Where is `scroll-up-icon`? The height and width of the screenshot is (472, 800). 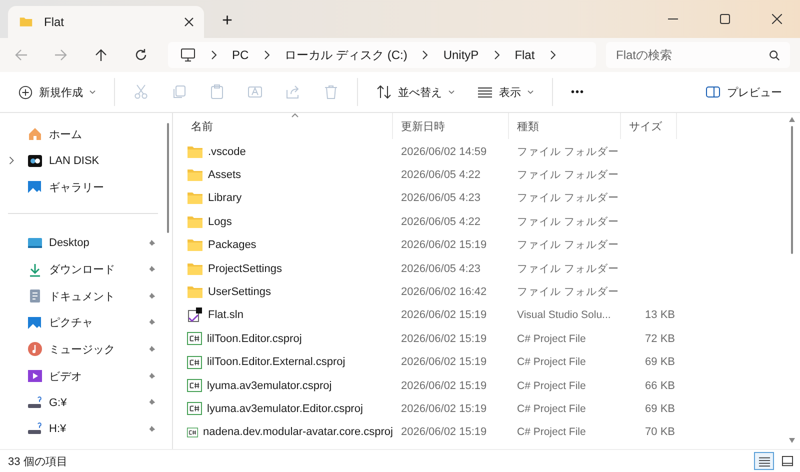
scroll-up-icon is located at coordinates (792, 119).